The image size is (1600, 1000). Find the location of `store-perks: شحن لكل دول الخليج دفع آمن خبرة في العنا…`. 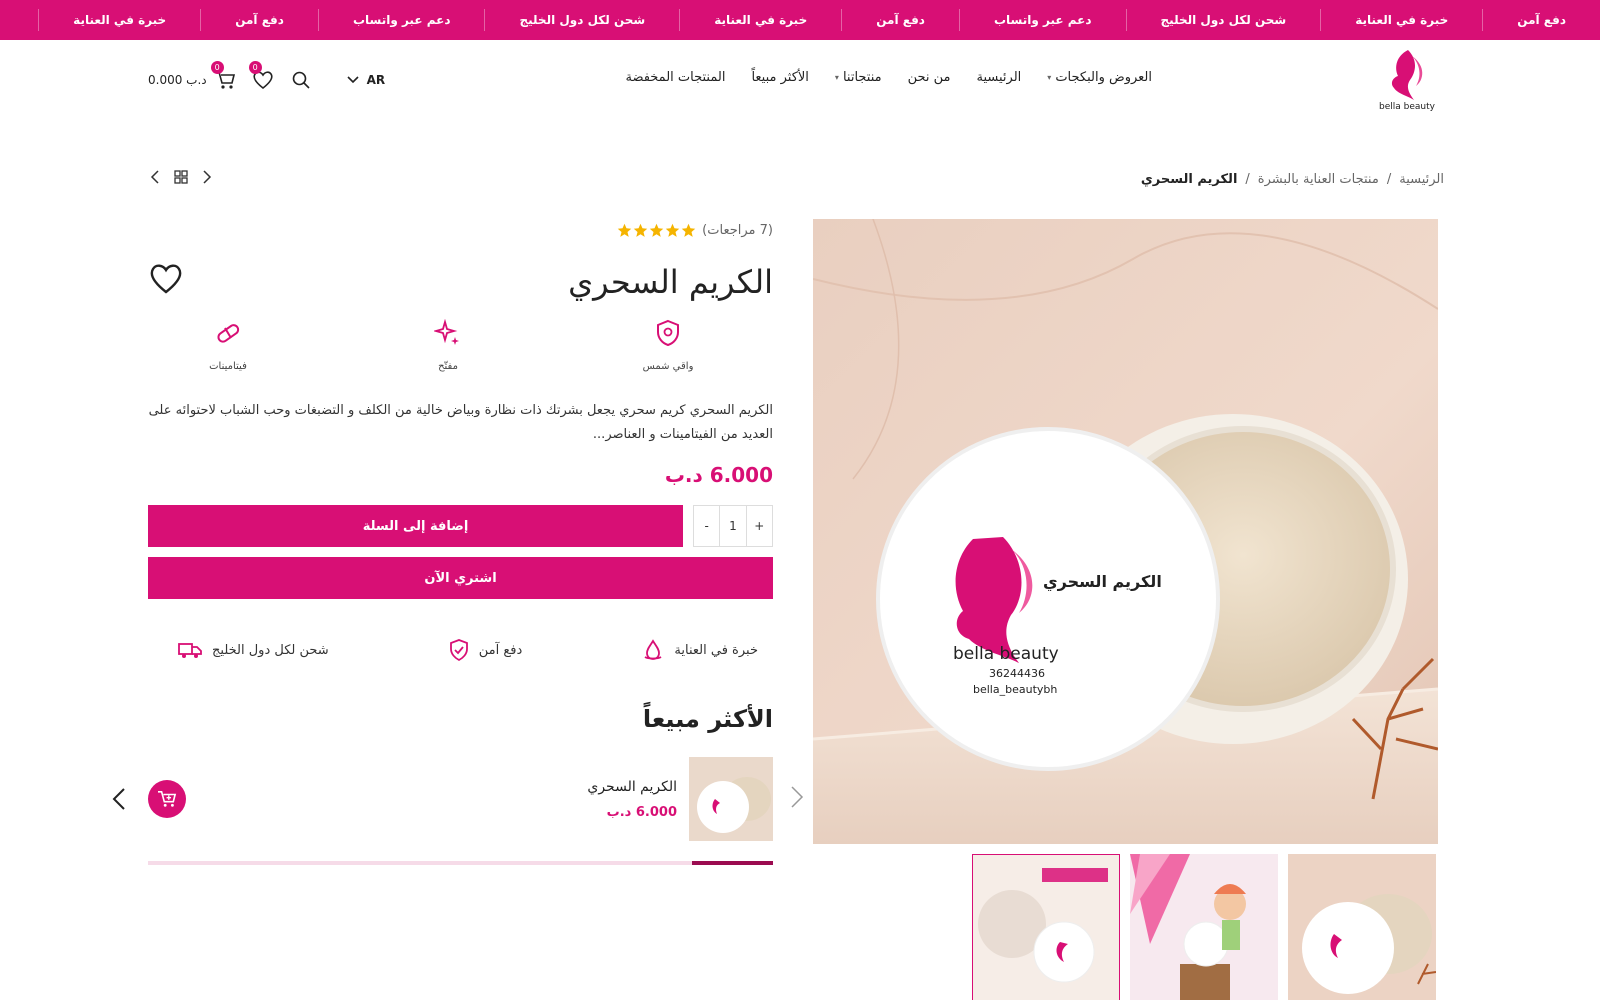

store-perks: شحن لكل دول الخليج دفع آمن خبرة في العنا… is located at coordinates (468, 650).